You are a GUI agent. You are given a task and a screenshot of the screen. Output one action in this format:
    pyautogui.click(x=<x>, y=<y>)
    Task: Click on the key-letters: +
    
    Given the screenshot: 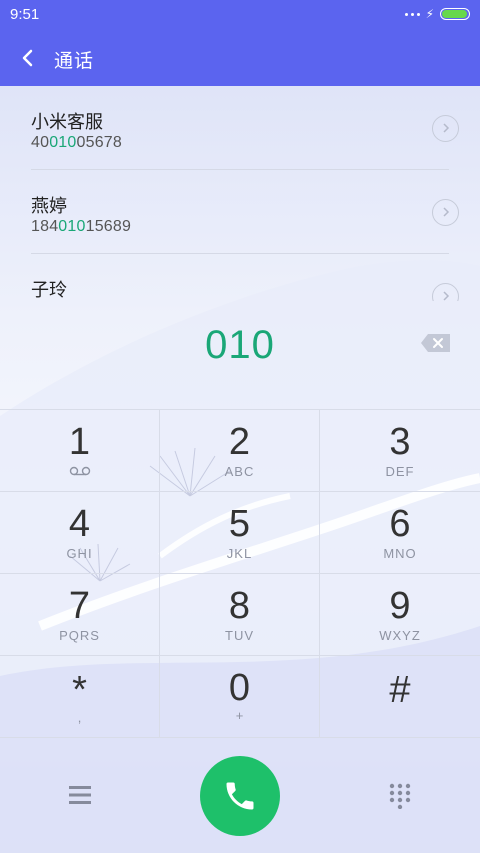 What is the action you would take?
    pyautogui.click(x=239, y=715)
    